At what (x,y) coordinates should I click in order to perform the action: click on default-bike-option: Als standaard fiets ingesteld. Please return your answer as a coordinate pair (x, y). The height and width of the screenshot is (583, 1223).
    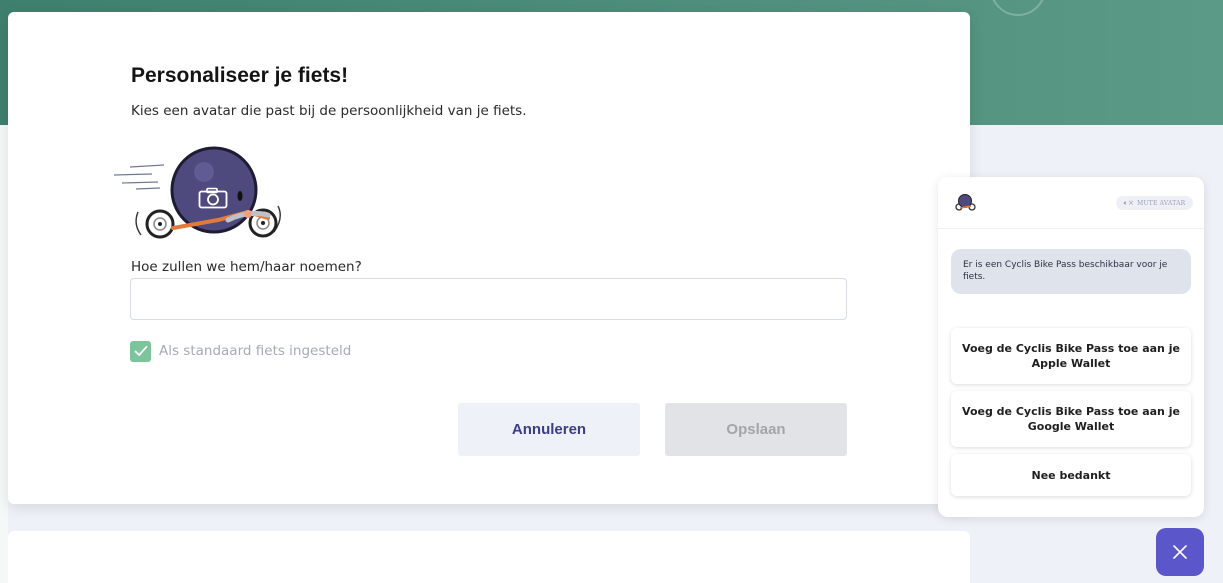
    Looking at the image, I should click on (240, 351).